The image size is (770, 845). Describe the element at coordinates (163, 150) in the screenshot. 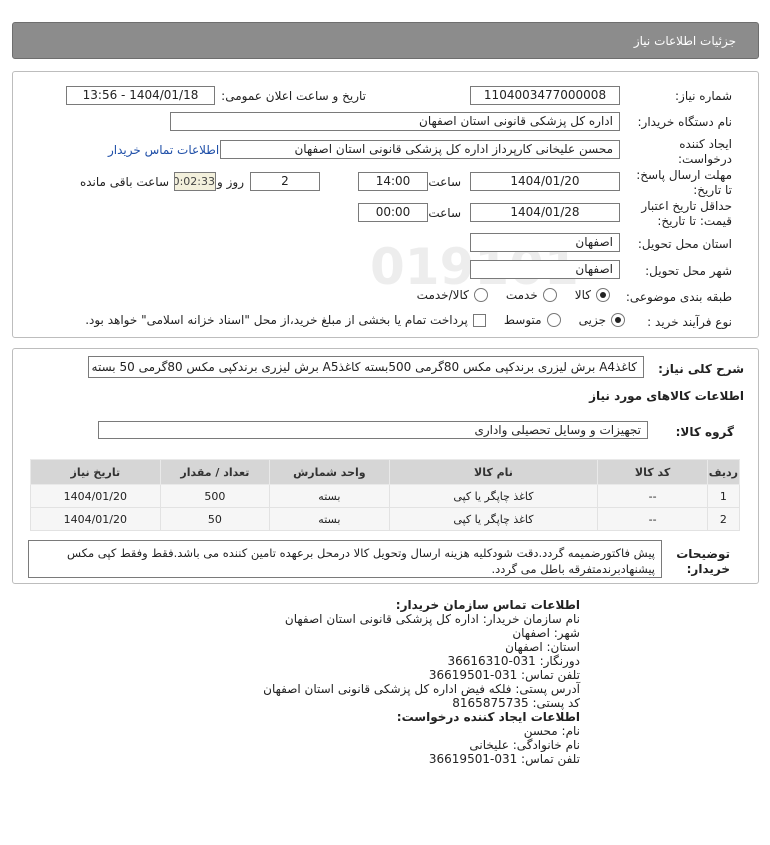

I see `buyer-contact-link: اطلاعات تماس خریدار` at that location.